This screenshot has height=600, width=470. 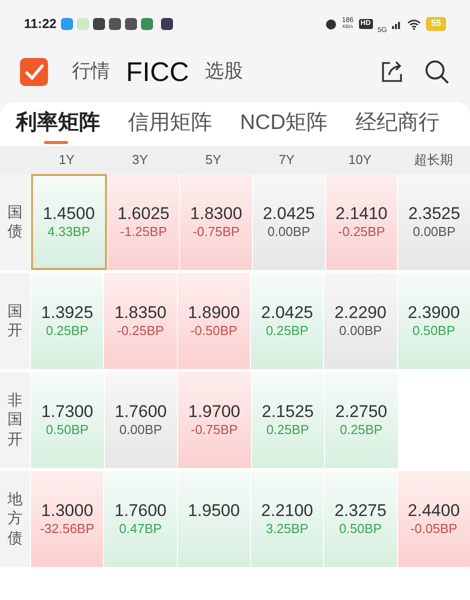 What do you see at coordinates (143, 232) in the screenshot?
I see `bp-change: -1.25BP` at bounding box center [143, 232].